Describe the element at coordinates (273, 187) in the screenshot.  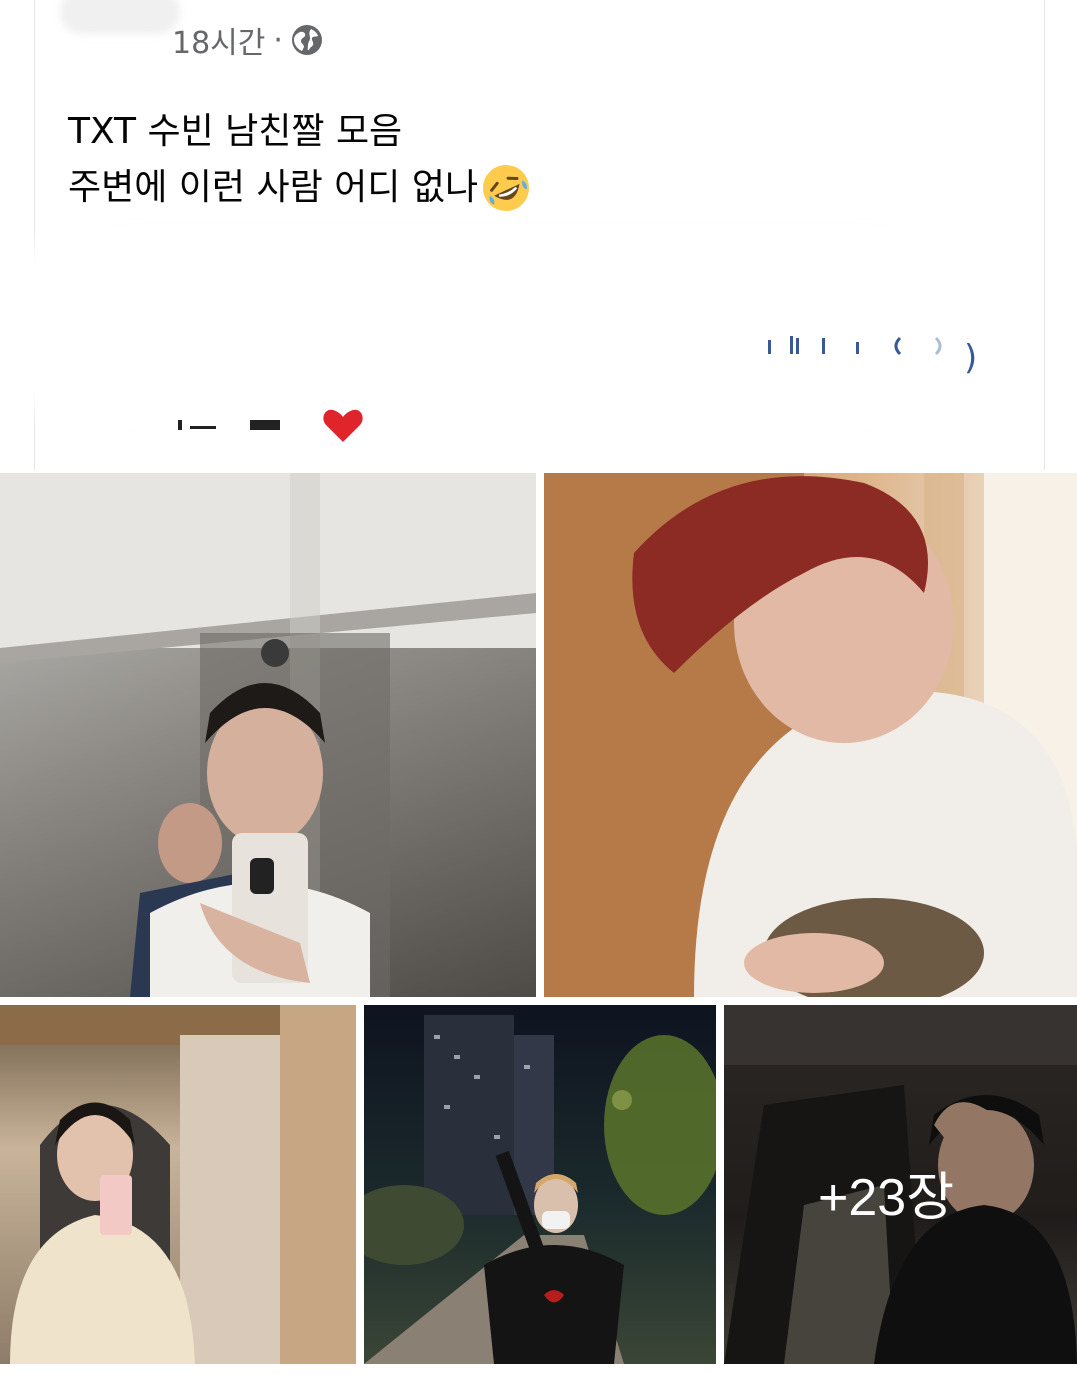
I see `post-text-line2: 주변에 이런 사람 어디 없나` at that location.